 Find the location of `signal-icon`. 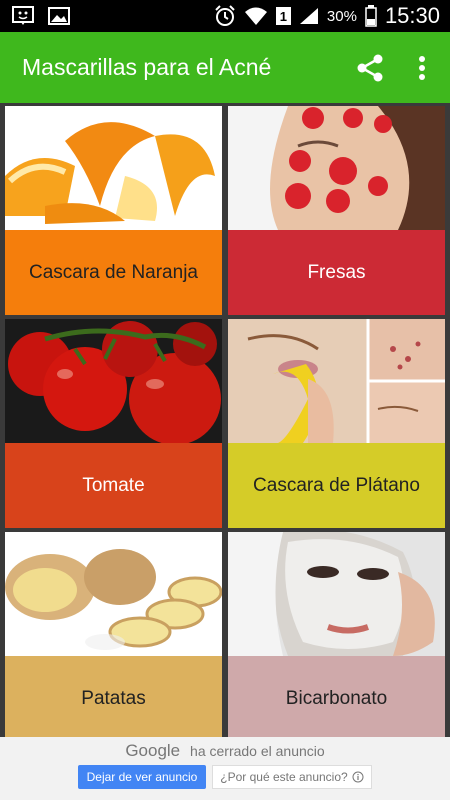

signal-icon is located at coordinates (308, 16).